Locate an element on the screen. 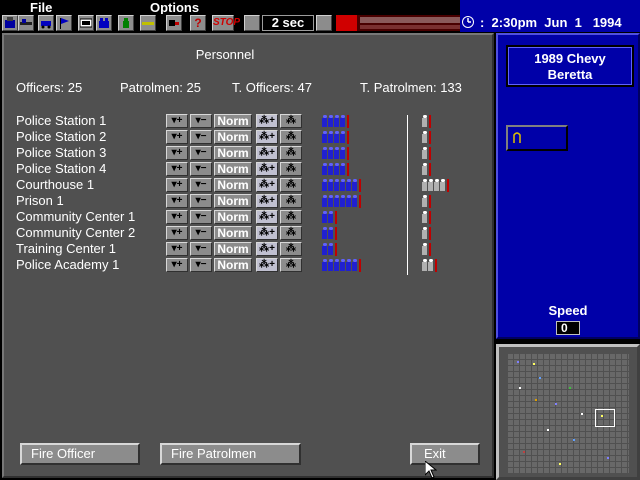 This screenshot has height=480, width=640. mouse-cursor-icon is located at coordinates (431, 470).